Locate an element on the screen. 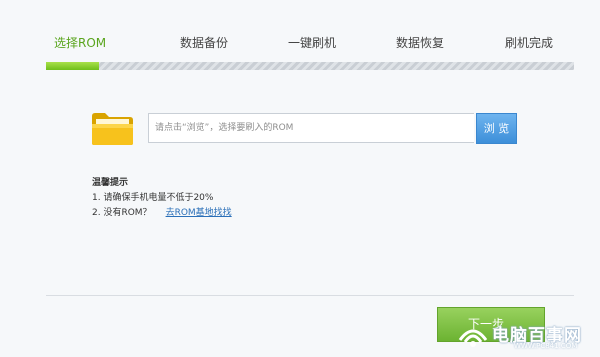 Image resolution: width=600 pixels, height=357 pixels. next-step-button: 下一步 is located at coordinates (491, 324).